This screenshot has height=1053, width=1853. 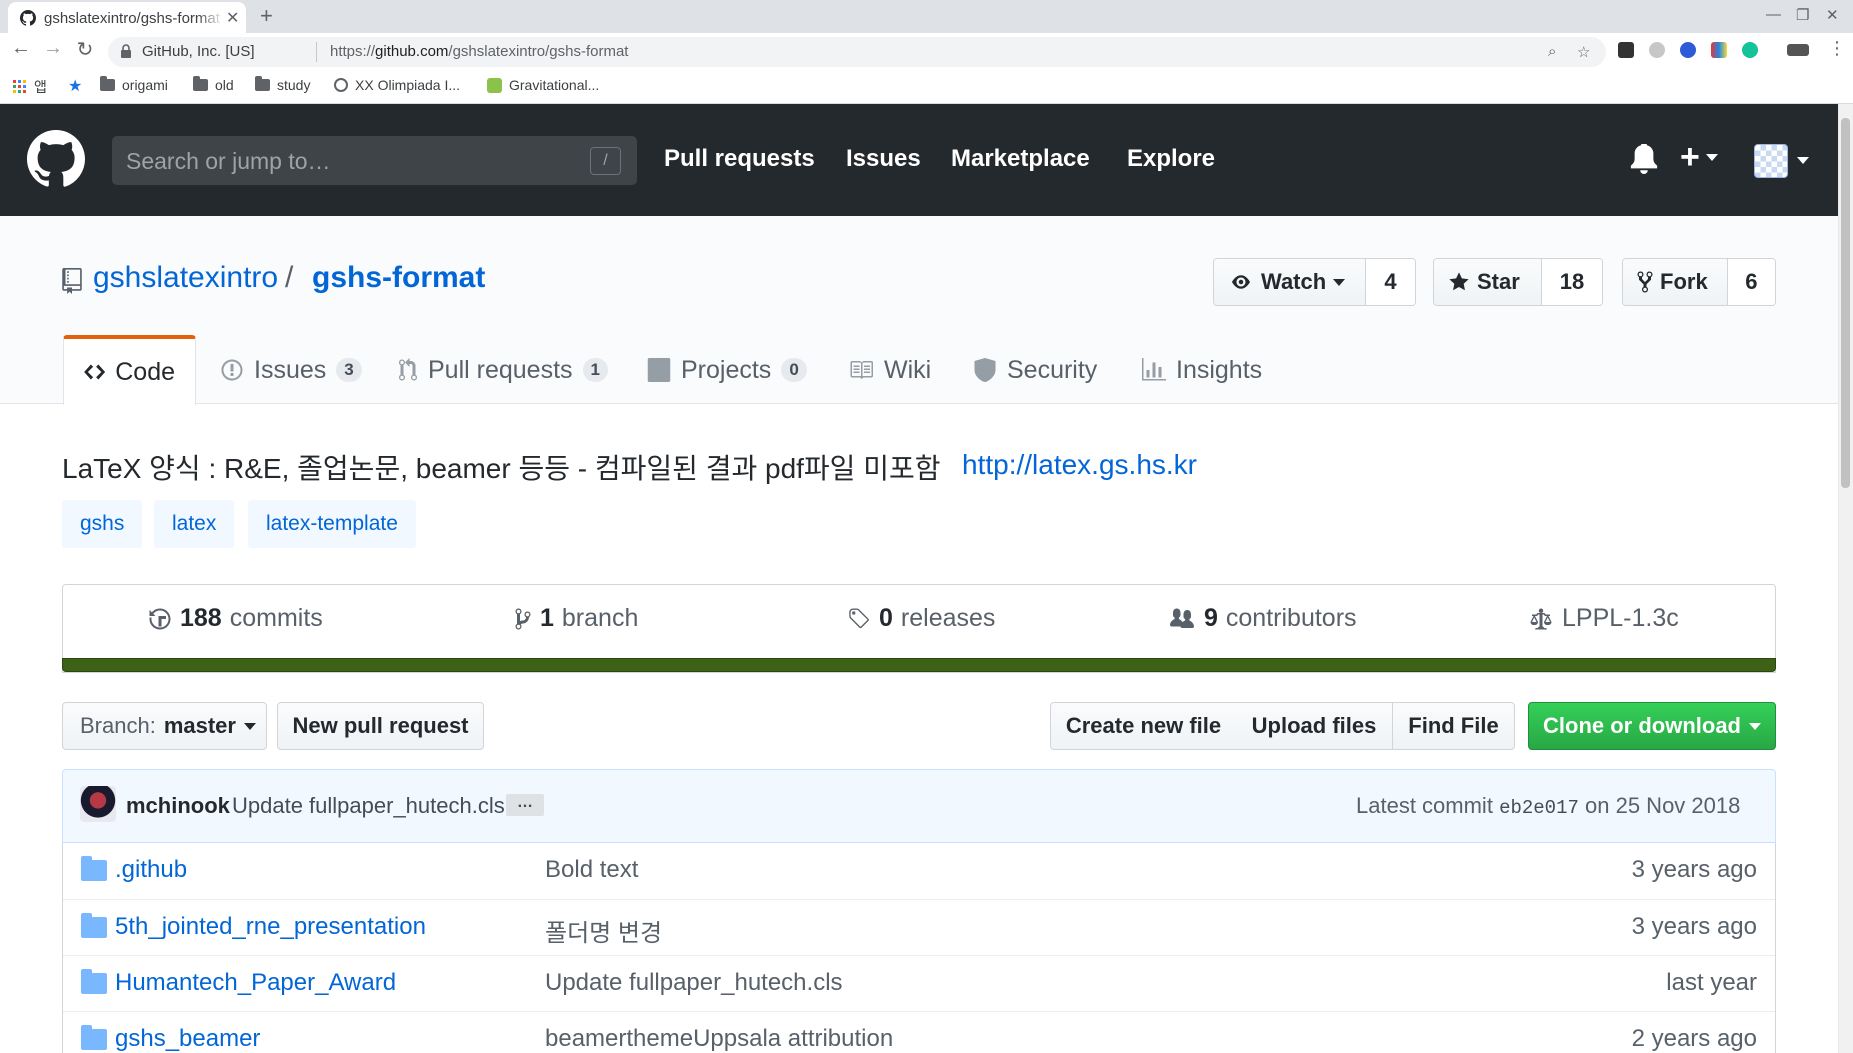 I want to click on create-new-menu: +, so click(x=1699, y=157).